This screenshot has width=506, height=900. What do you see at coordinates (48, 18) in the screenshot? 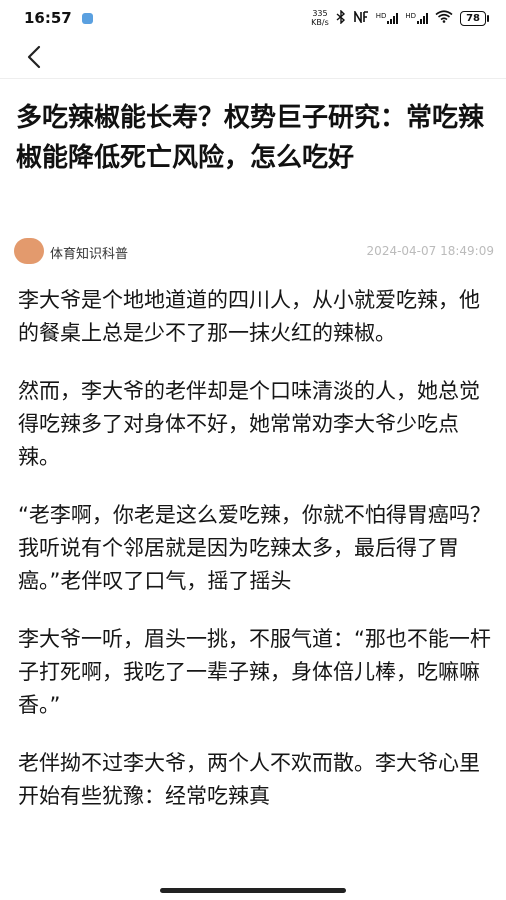
I see `status-time: 16:57` at bounding box center [48, 18].